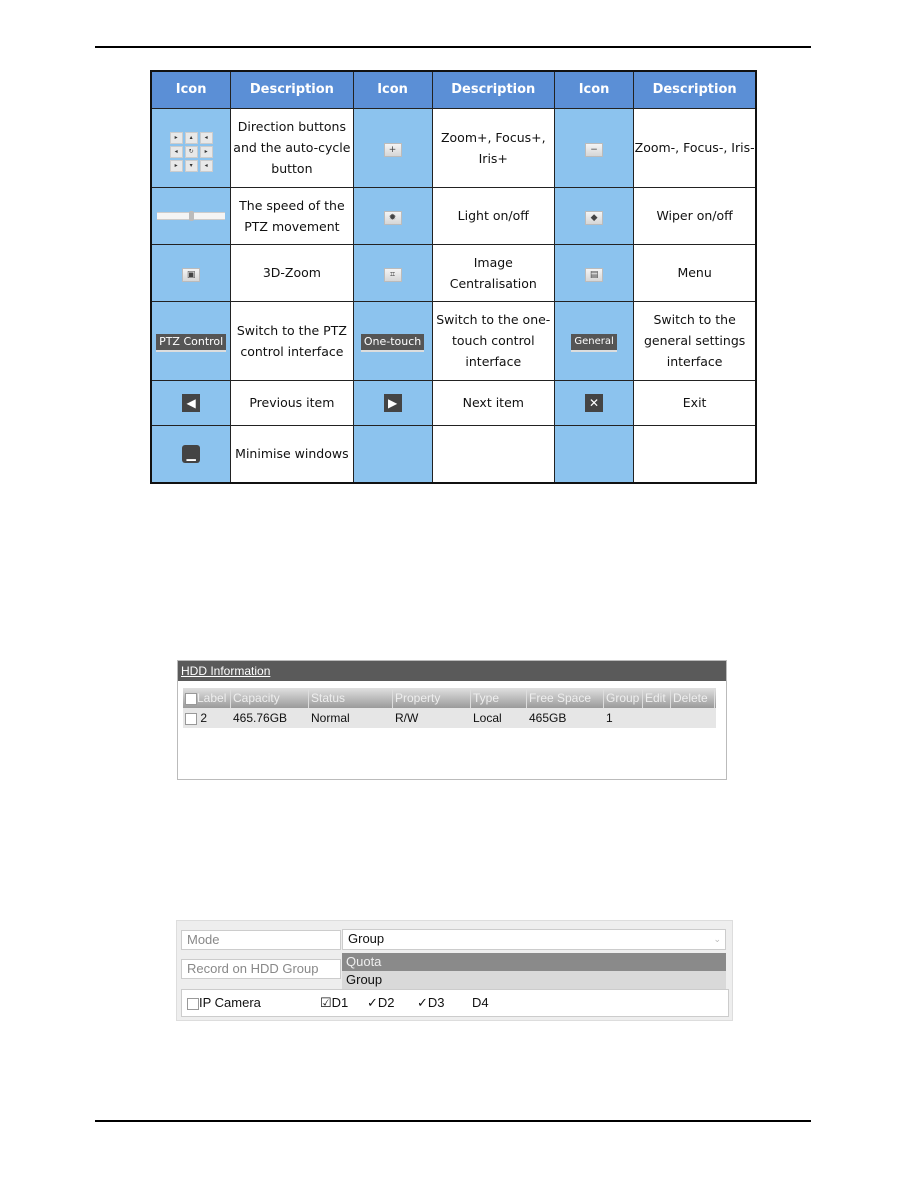 This screenshot has height=1188, width=918. What do you see at coordinates (493, 272) in the screenshot?
I see `description: Image Centralisation` at bounding box center [493, 272].